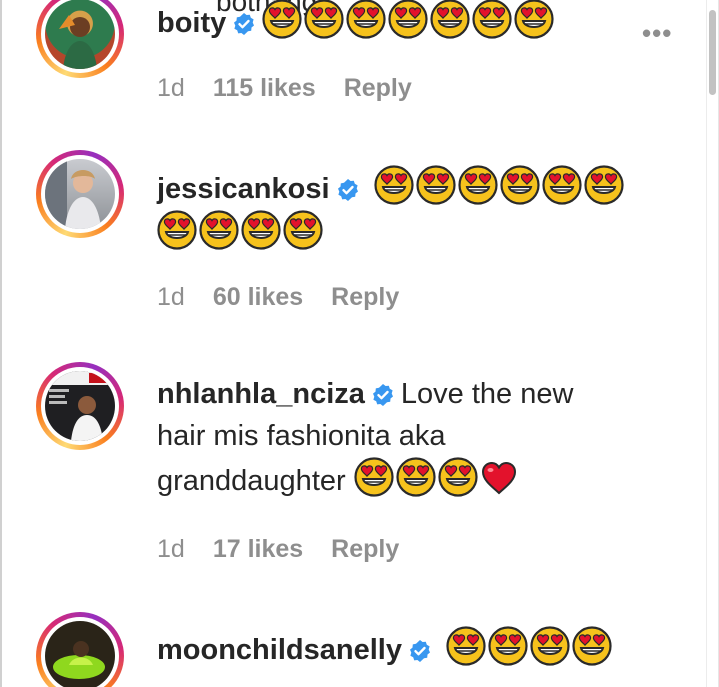 This screenshot has width=719, height=687. I want to click on comment-line-2: hair mis fashionita aka, so click(301, 436).